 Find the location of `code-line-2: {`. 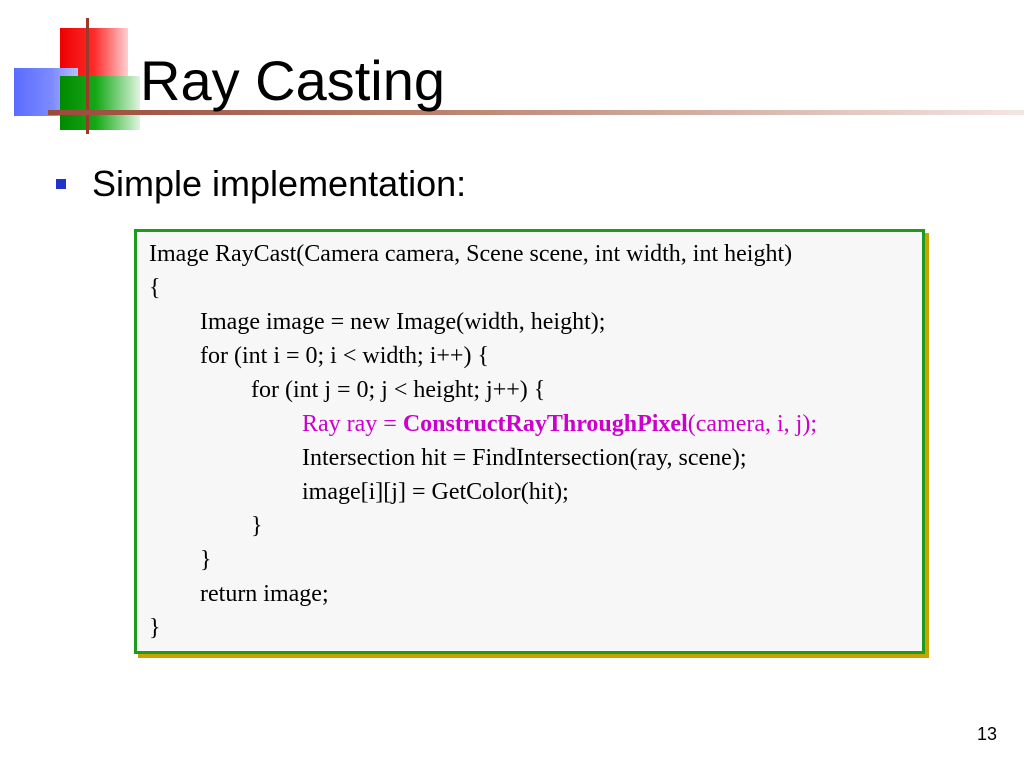

code-line-2: { is located at coordinates (155, 288).